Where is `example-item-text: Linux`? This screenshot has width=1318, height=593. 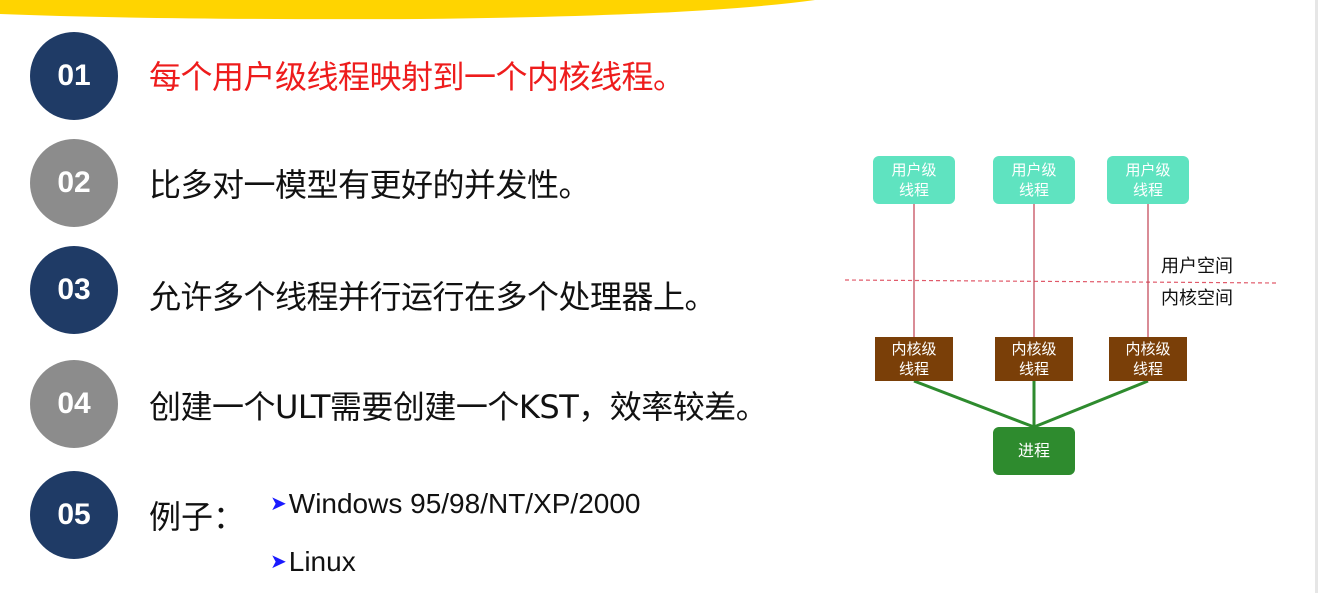
example-item-text: Linux is located at coordinates (322, 561).